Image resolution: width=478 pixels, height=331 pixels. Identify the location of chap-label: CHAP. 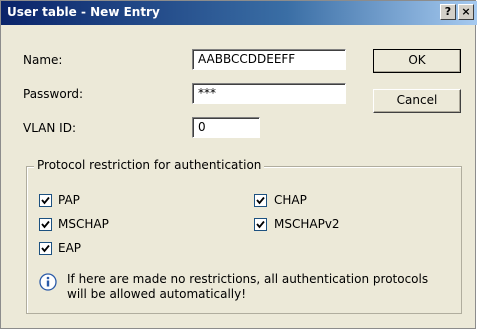
(290, 200).